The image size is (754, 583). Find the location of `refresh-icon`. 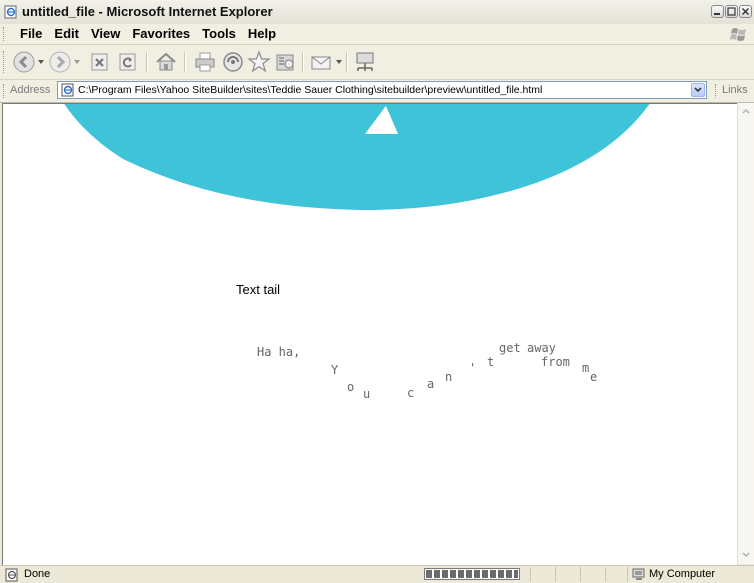

refresh-icon is located at coordinates (127, 62).